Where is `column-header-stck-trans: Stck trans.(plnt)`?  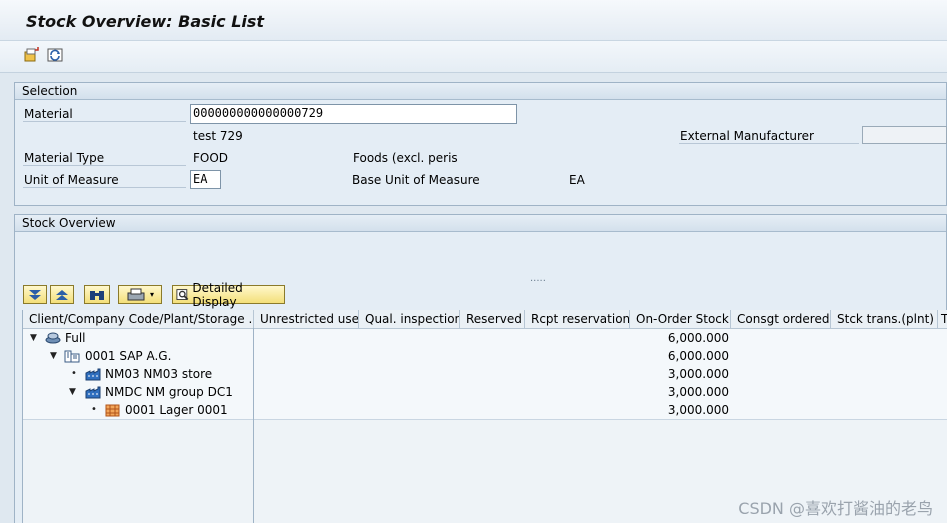
column-header-stck-trans: Stck trans.(plnt) is located at coordinates (884, 319).